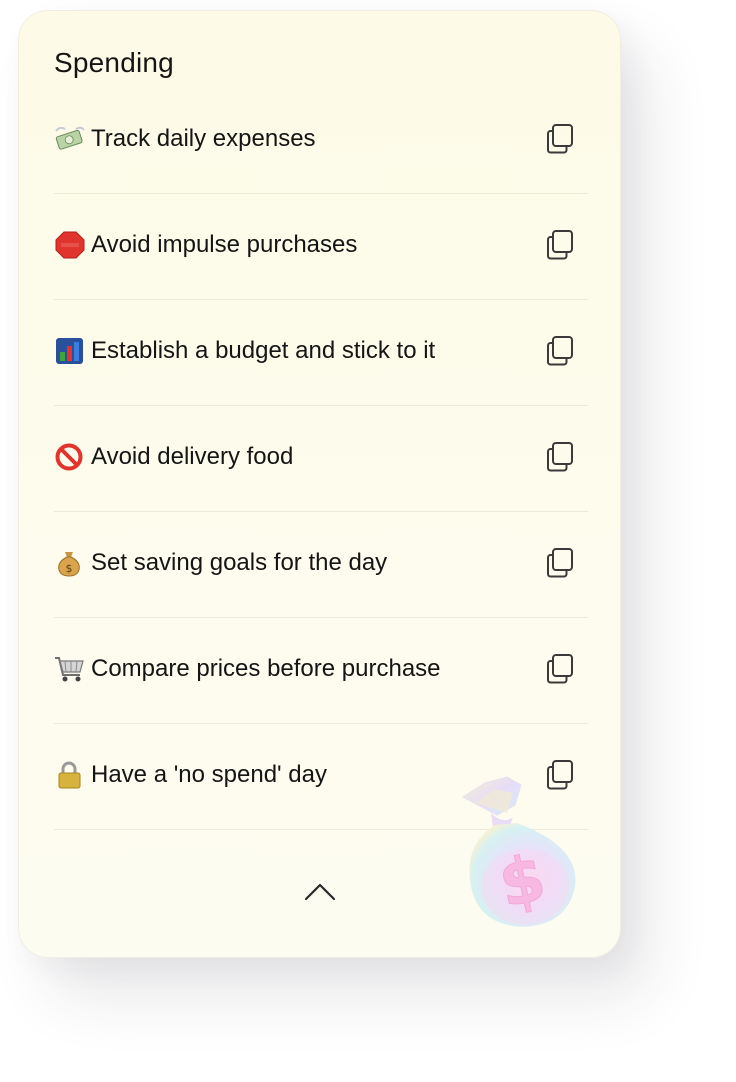 The height and width of the screenshot is (1082, 736). What do you see at coordinates (520, 855) in the screenshot?
I see `money-bag-illustration-icon: $` at bounding box center [520, 855].